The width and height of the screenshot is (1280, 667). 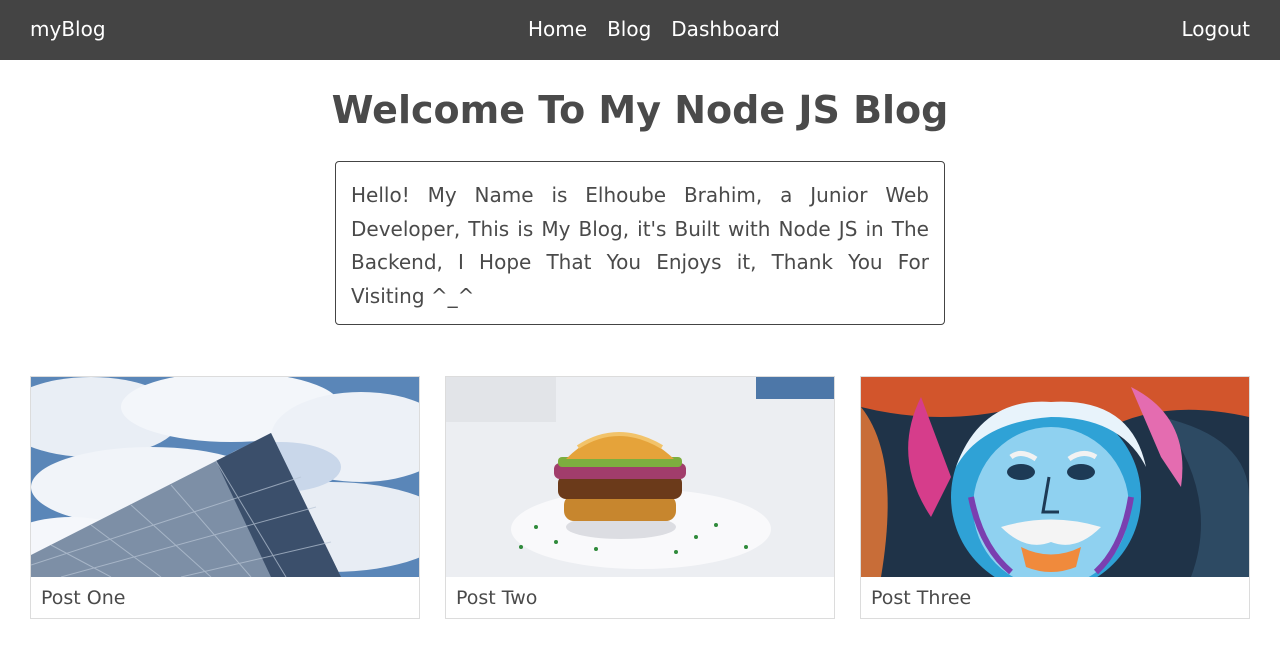 I want to click on brand-link: myBlog, so click(x=68, y=29).